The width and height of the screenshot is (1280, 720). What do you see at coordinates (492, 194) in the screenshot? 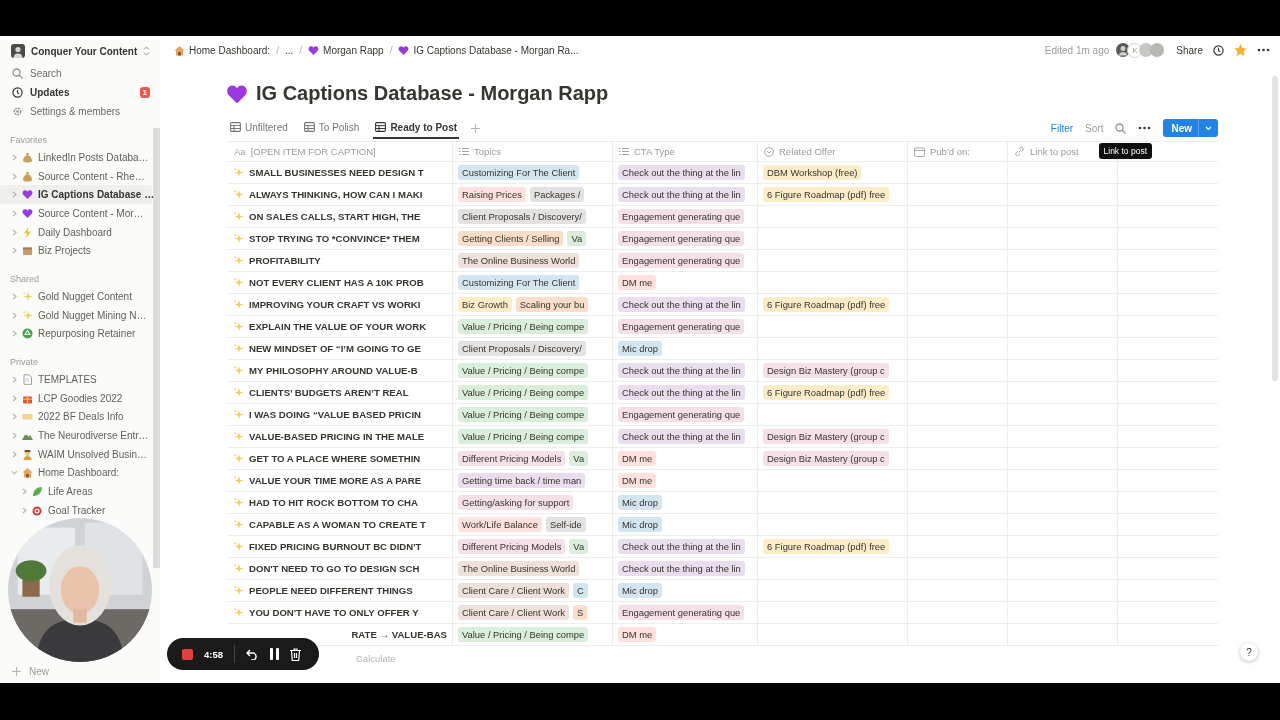
I see `tag: Raising Prices` at bounding box center [492, 194].